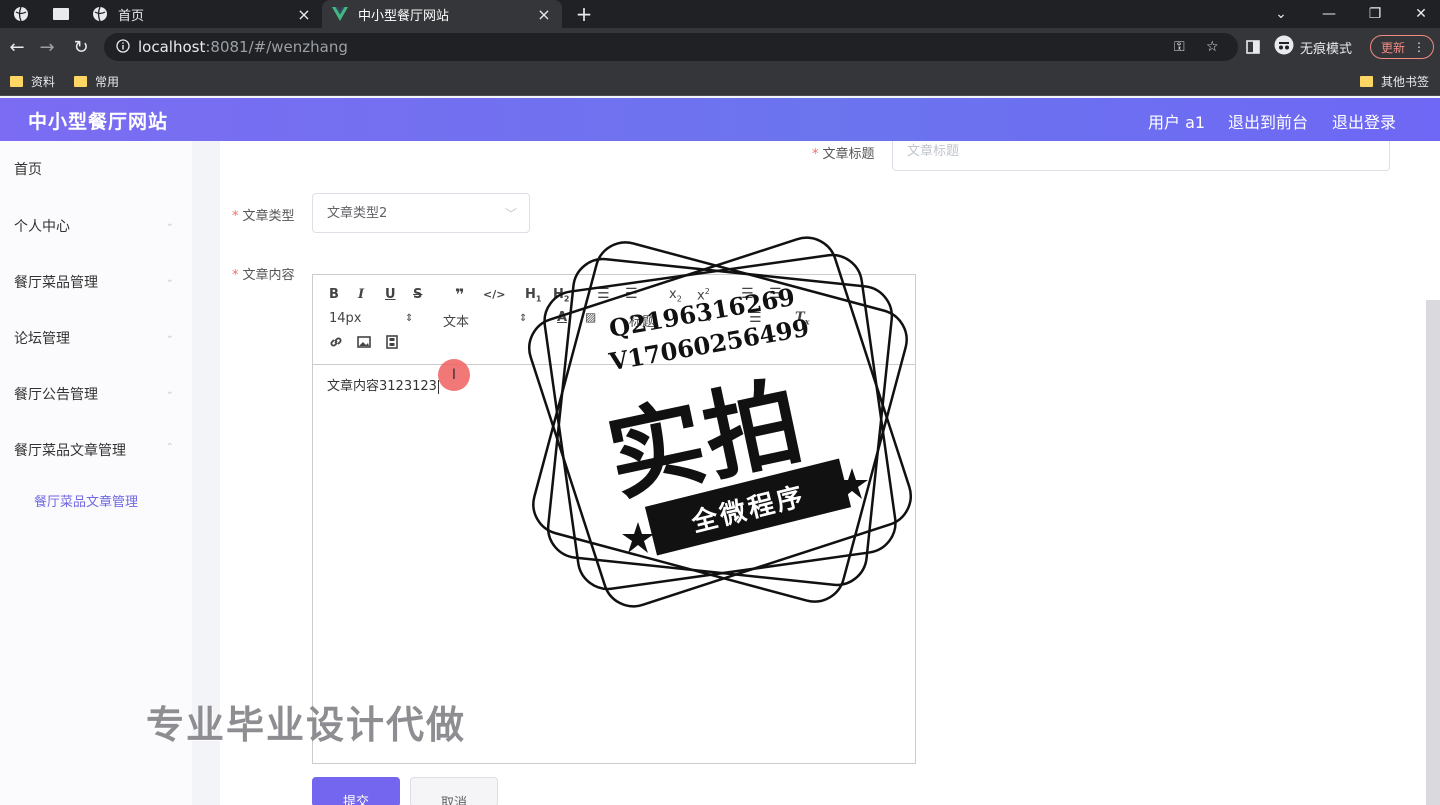 This screenshot has height=805, width=1440. What do you see at coordinates (86, 500) in the screenshot?
I see `sidebar-subitem-dish-article: 餐厅菜品文章管理` at bounding box center [86, 500].